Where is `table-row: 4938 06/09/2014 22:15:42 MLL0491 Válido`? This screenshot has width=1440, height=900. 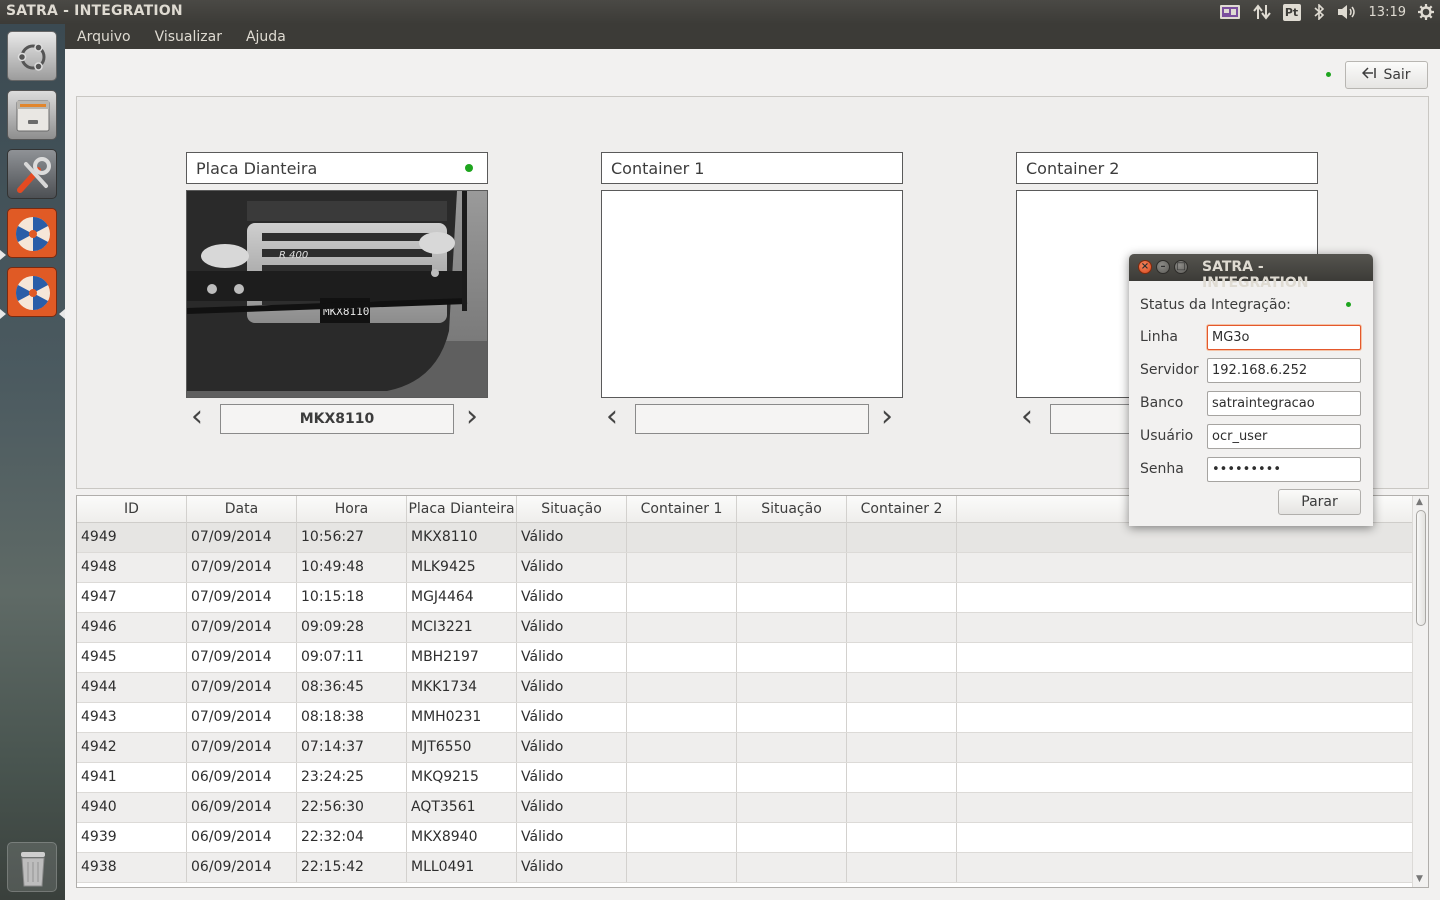
table-row: 4938 06/09/2014 22:15:42 MLL0491 Válido is located at coordinates (744, 868).